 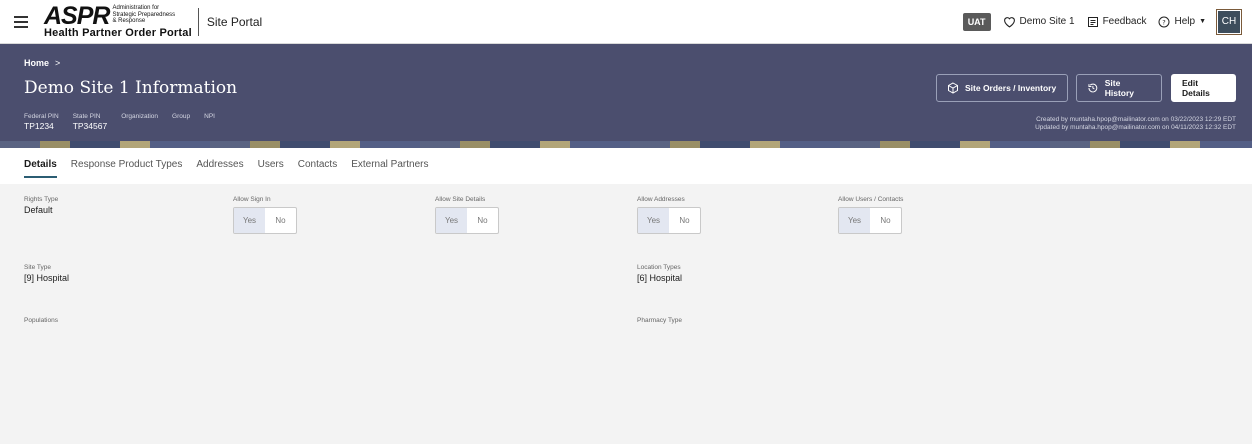 What do you see at coordinates (871, 199) in the screenshot?
I see `allow-users-contacts-label: Allow Users / Contacts` at bounding box center [871, 199].